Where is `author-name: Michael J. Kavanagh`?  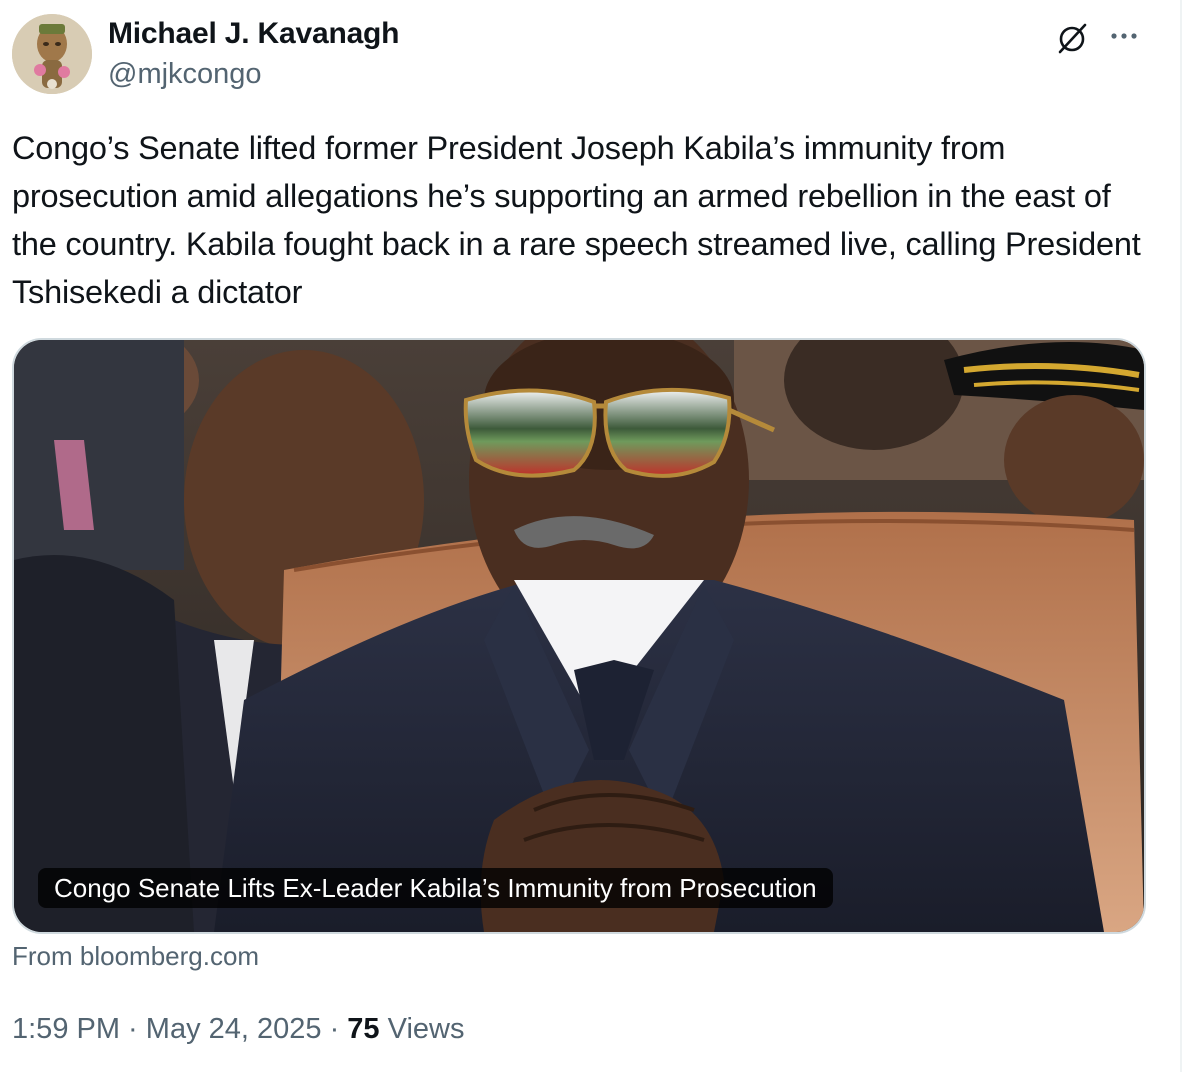
author-name: Michael J. Kavanagh is located at coordinates (254, 34).